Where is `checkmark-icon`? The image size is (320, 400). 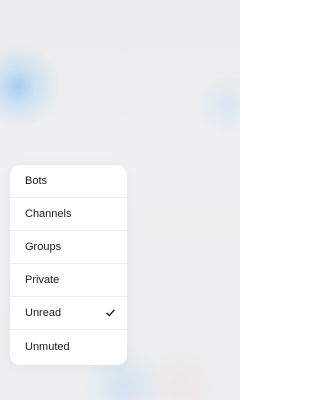 checkmark-icon is located at coordinates (110, 313).